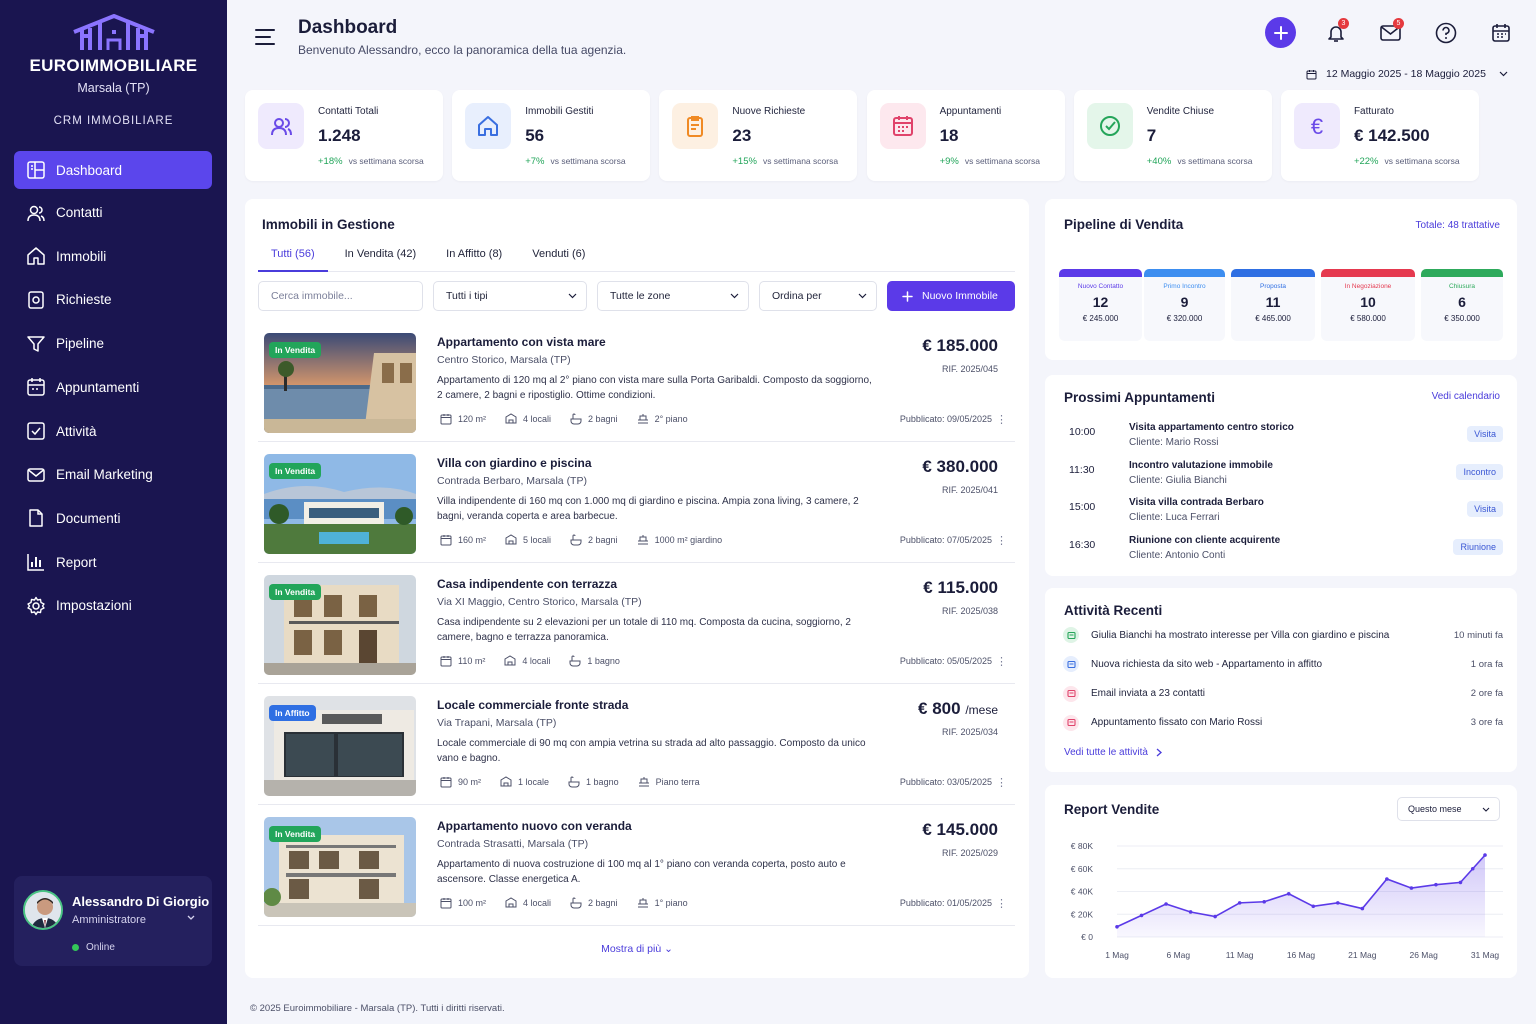  Describe the element at coordinates (1082, 846) in the screenshot. I see `y-tick-label: € 80K` at that location.